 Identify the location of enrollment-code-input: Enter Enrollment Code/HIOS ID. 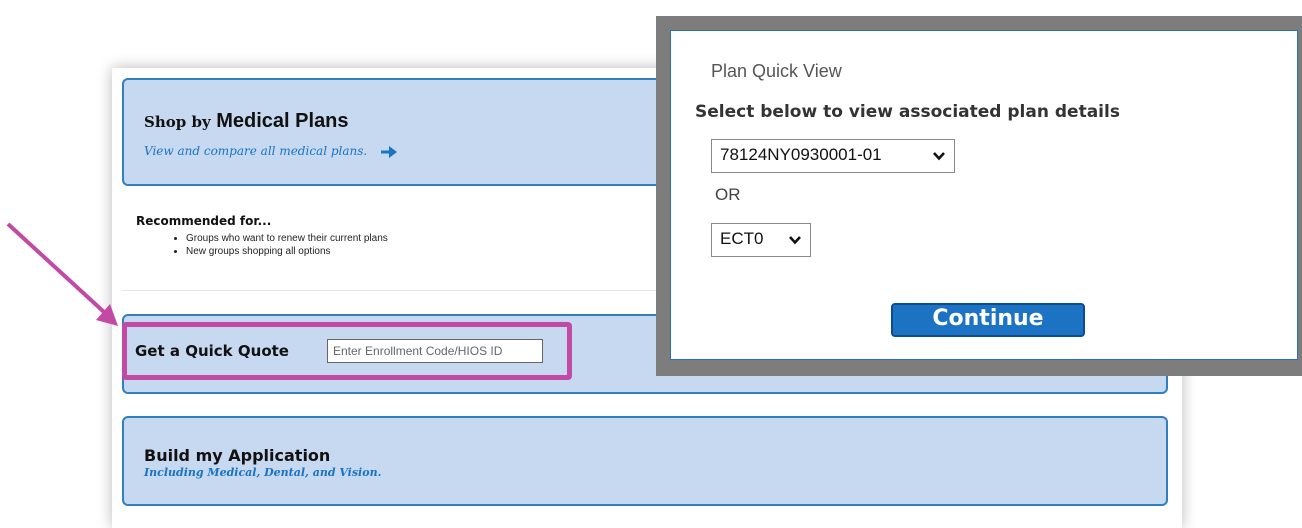
(435, 351).